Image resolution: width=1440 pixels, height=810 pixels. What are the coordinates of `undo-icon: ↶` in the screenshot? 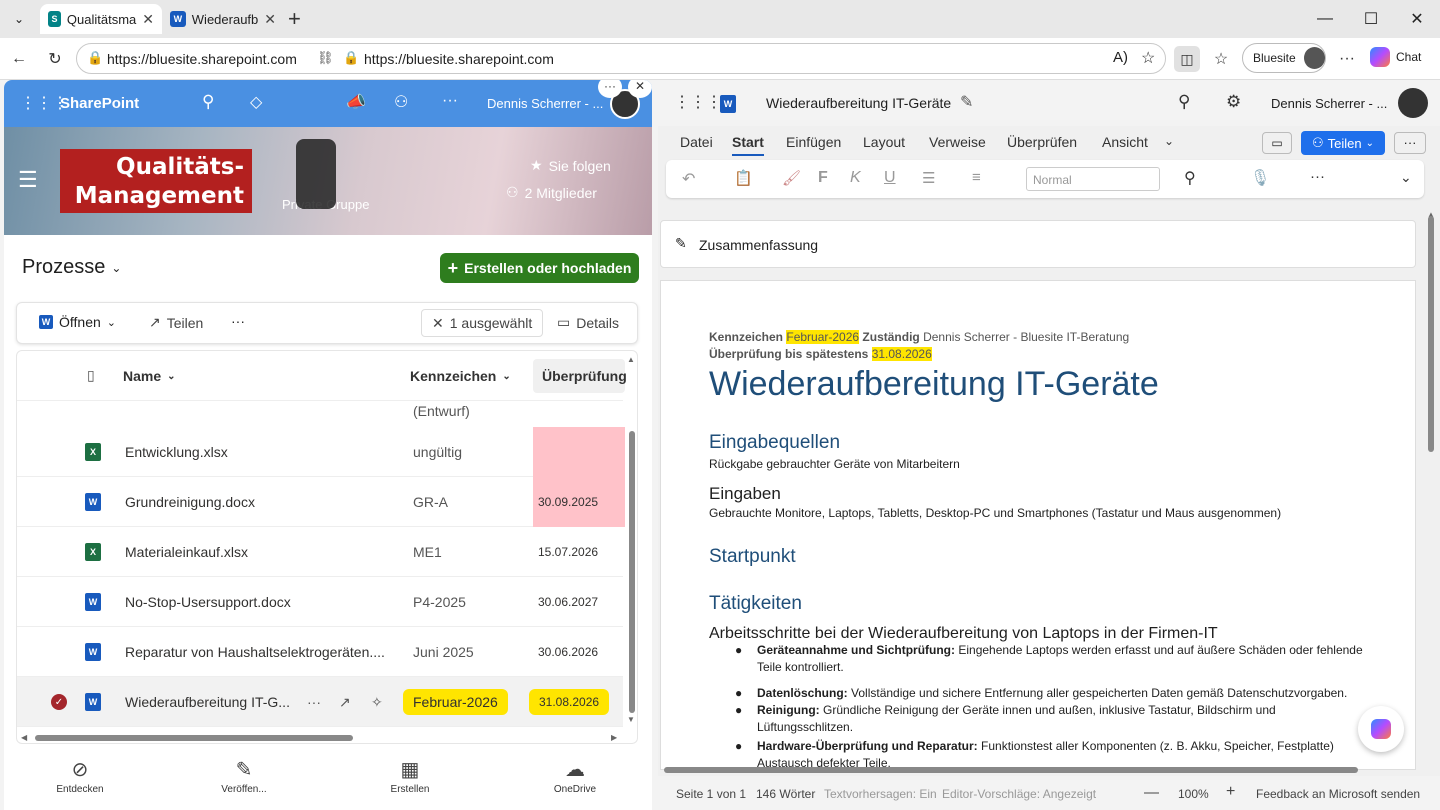 It's located at (688, 179).